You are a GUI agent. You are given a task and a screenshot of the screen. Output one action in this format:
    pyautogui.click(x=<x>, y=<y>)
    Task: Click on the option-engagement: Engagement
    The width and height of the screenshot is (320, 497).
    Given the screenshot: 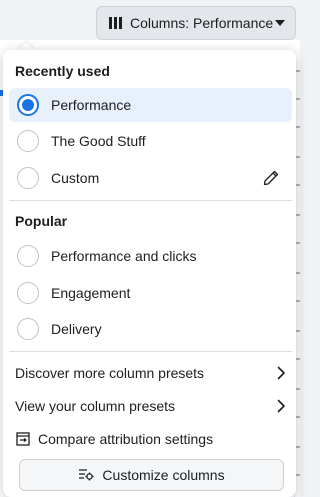 What is the action you would take?
    pyautogui.click(x=150, y=293)
    